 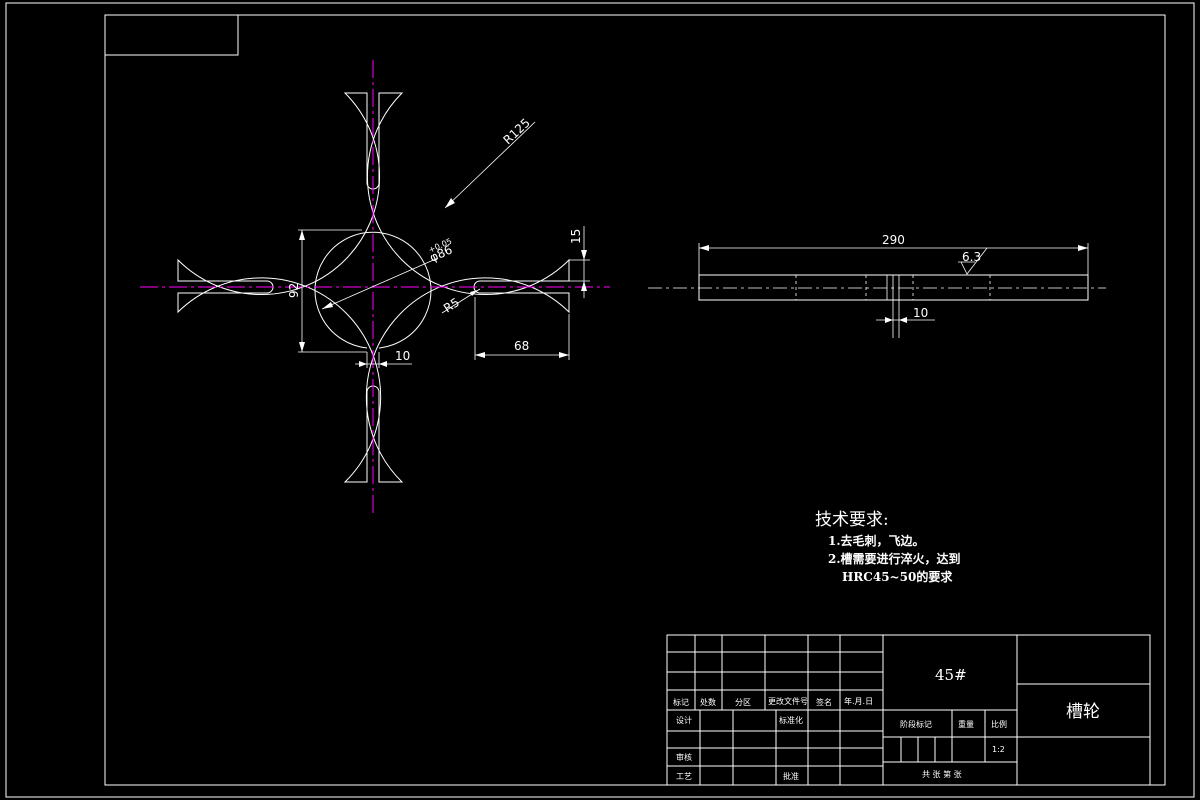 What do you see at coordinates (942, 774) in the screenshot?
I see `tb-sheets: 共 张 第 张` at bounding box center [942, 774].